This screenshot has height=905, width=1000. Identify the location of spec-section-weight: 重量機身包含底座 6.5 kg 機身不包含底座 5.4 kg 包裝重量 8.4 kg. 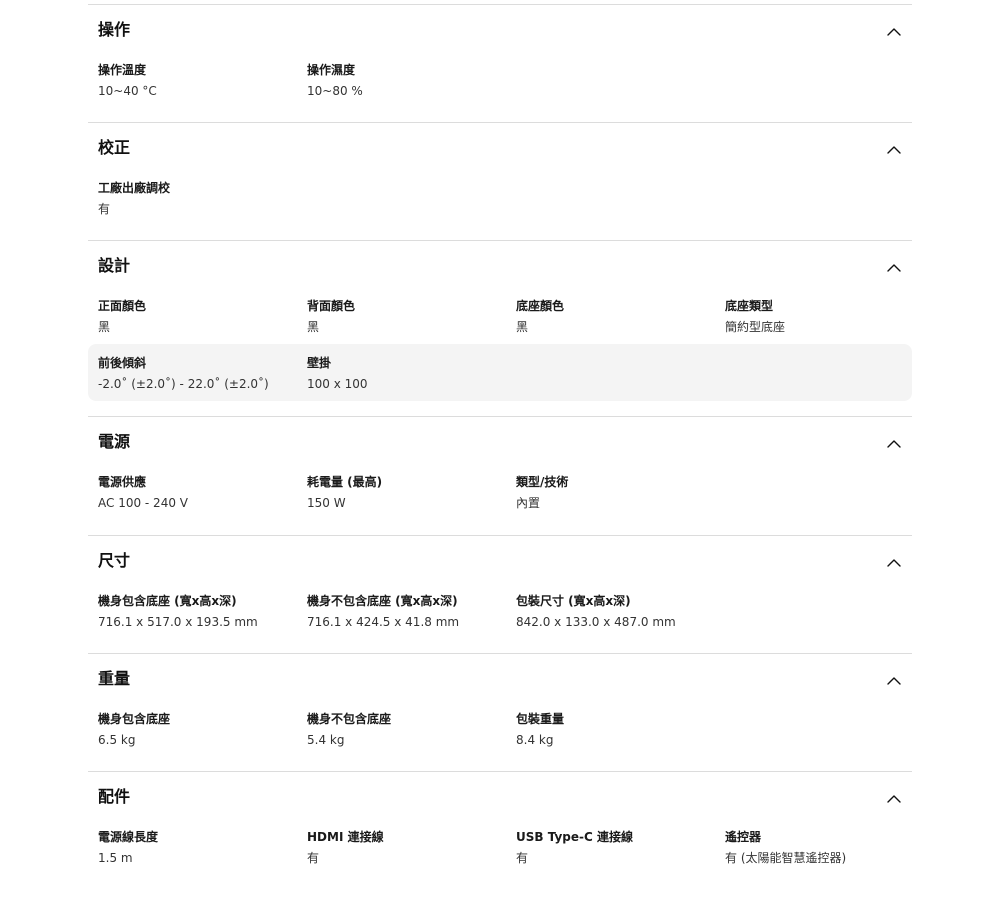
(500, 712).